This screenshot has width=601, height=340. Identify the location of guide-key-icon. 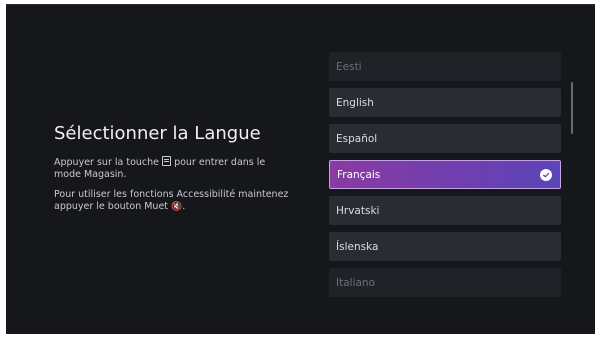
(167, 161).